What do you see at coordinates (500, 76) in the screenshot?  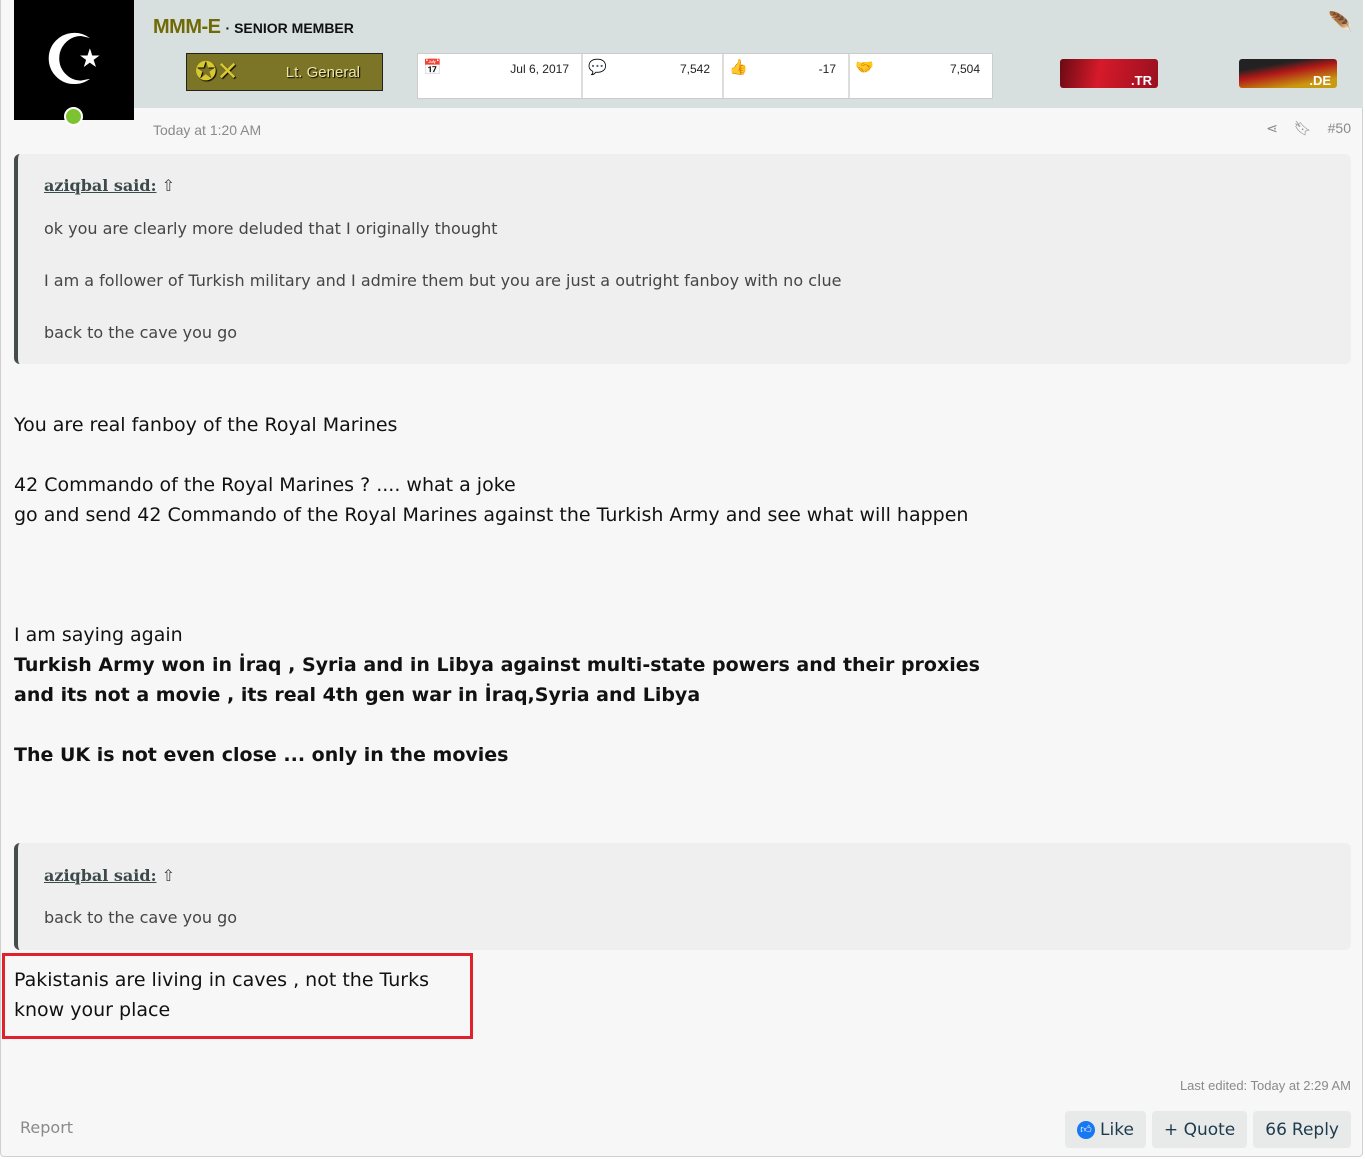 I see `stat-joined: 📅 Jul 6, 2017` at bounding box center [500, 76].